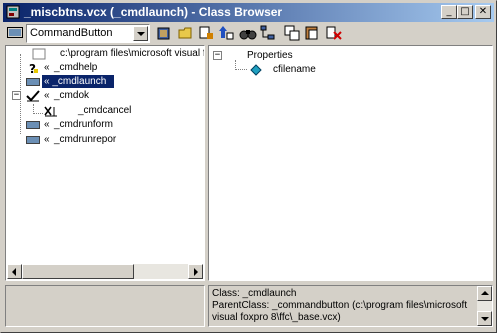 The image size is (497, 333). Describe the element at coordinates (39, 54) in the screenshot. I see `library-icon` at that location.